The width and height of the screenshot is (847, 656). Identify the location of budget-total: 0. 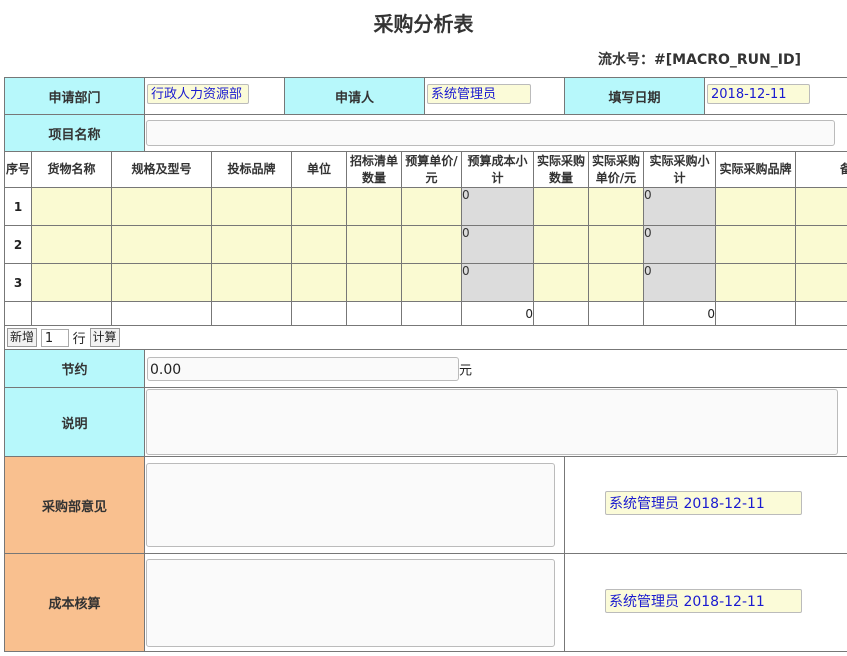
(497, 313).